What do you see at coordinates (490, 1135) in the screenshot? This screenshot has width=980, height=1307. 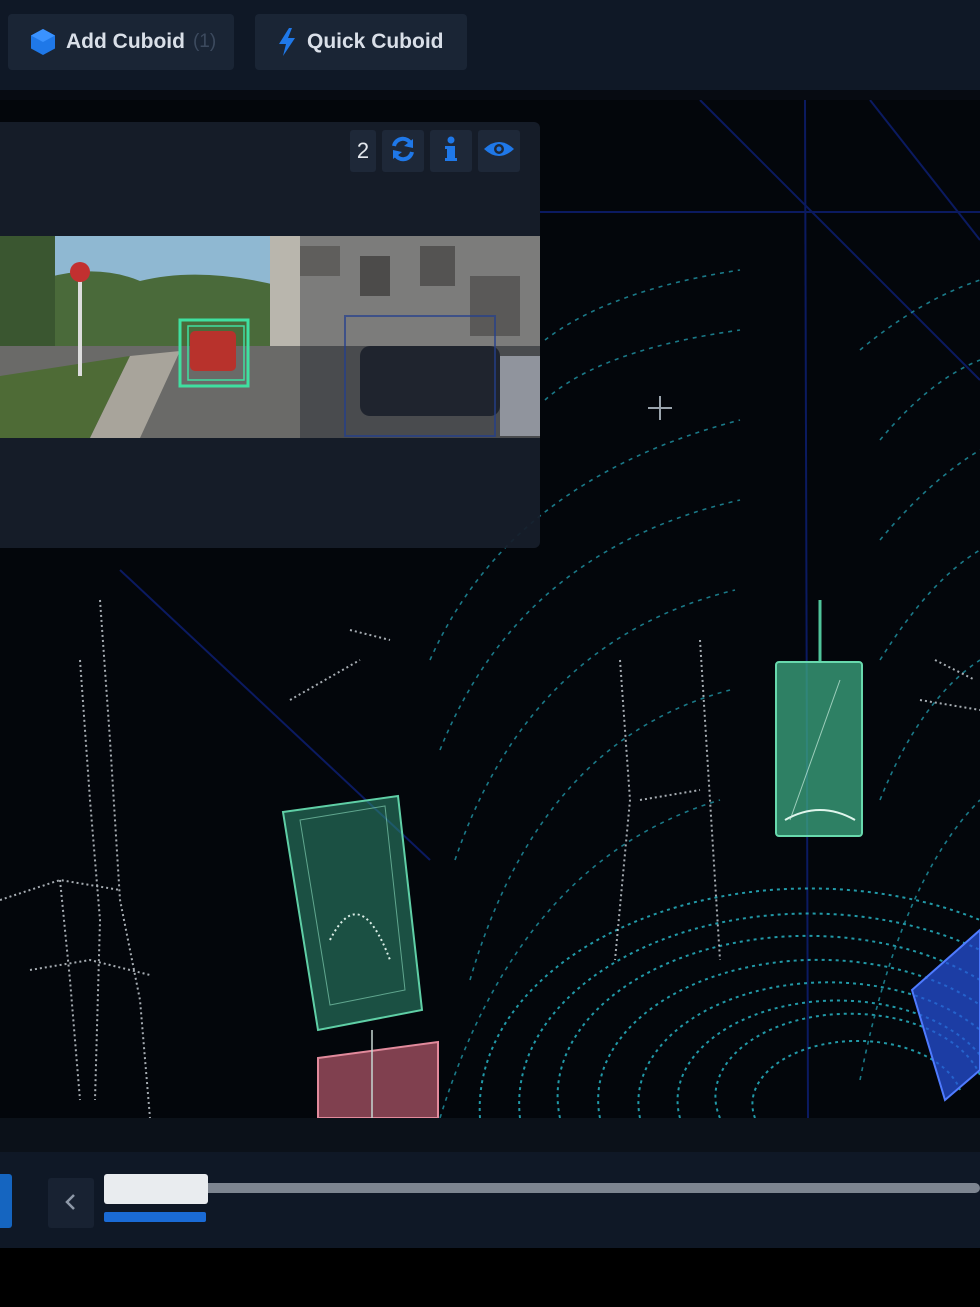 I see `viewport-bottom-bar` at bounding box center [490, 1135].